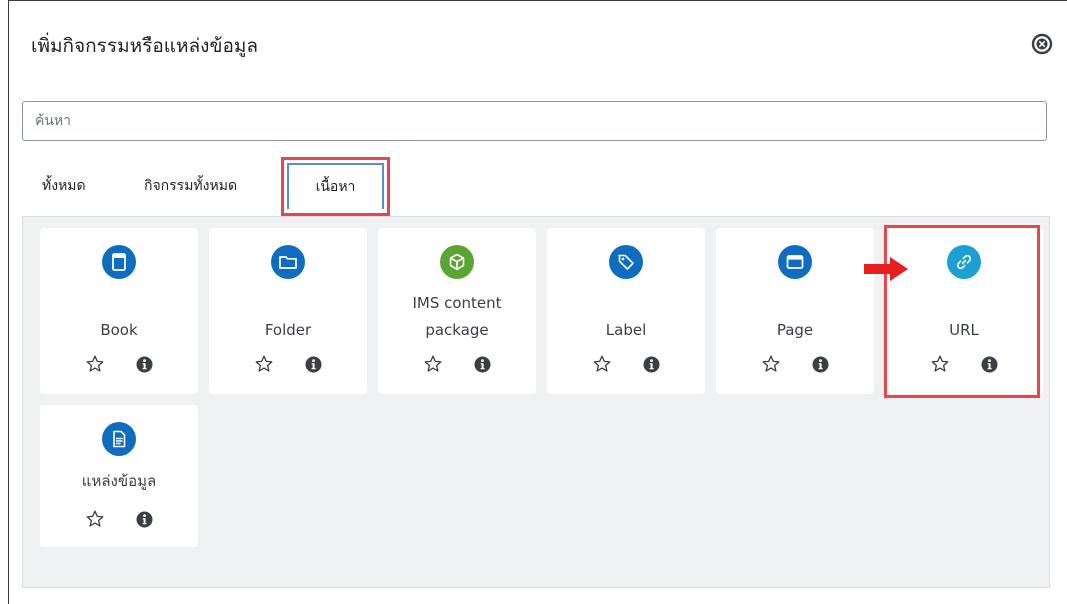 This screenshot has width=1067, height=604. Describe the element at coordinates (119, 311) in the screenshot. I see `module-card-book: Book` at that location.